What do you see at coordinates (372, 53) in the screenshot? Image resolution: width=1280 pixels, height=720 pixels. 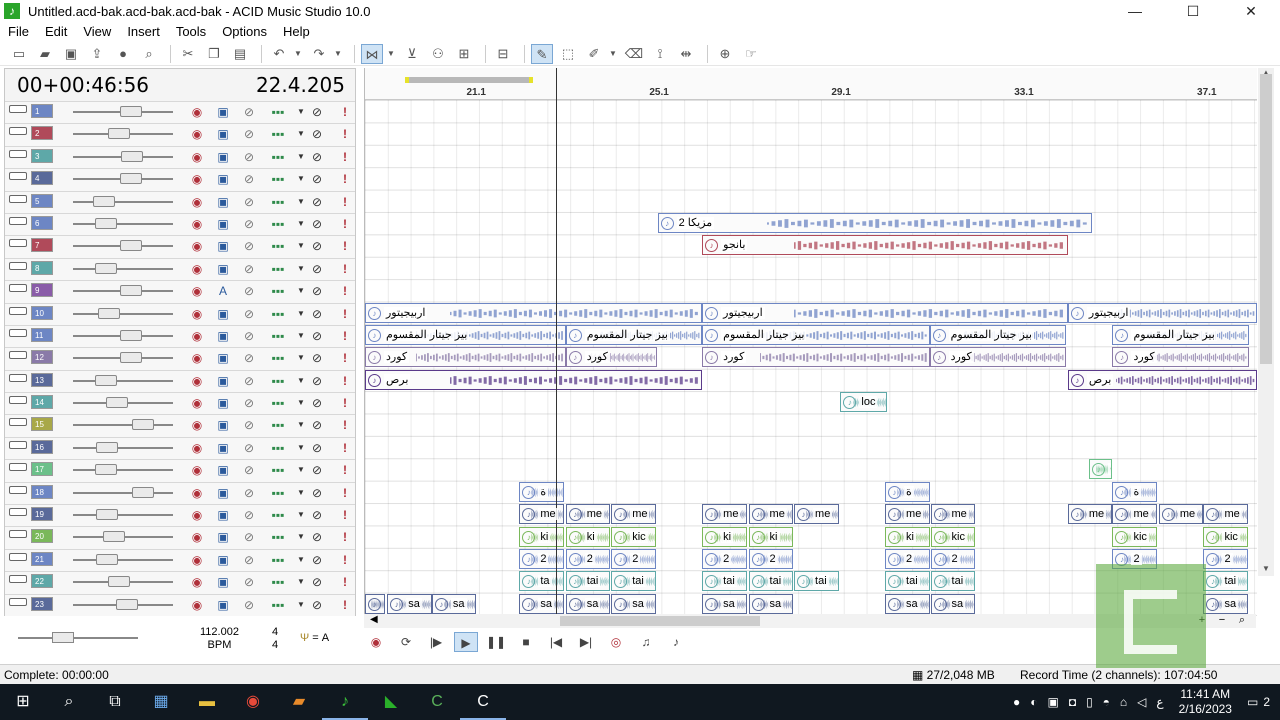 I see `snap-icon: ⋈` at bounding box center [372, 53].